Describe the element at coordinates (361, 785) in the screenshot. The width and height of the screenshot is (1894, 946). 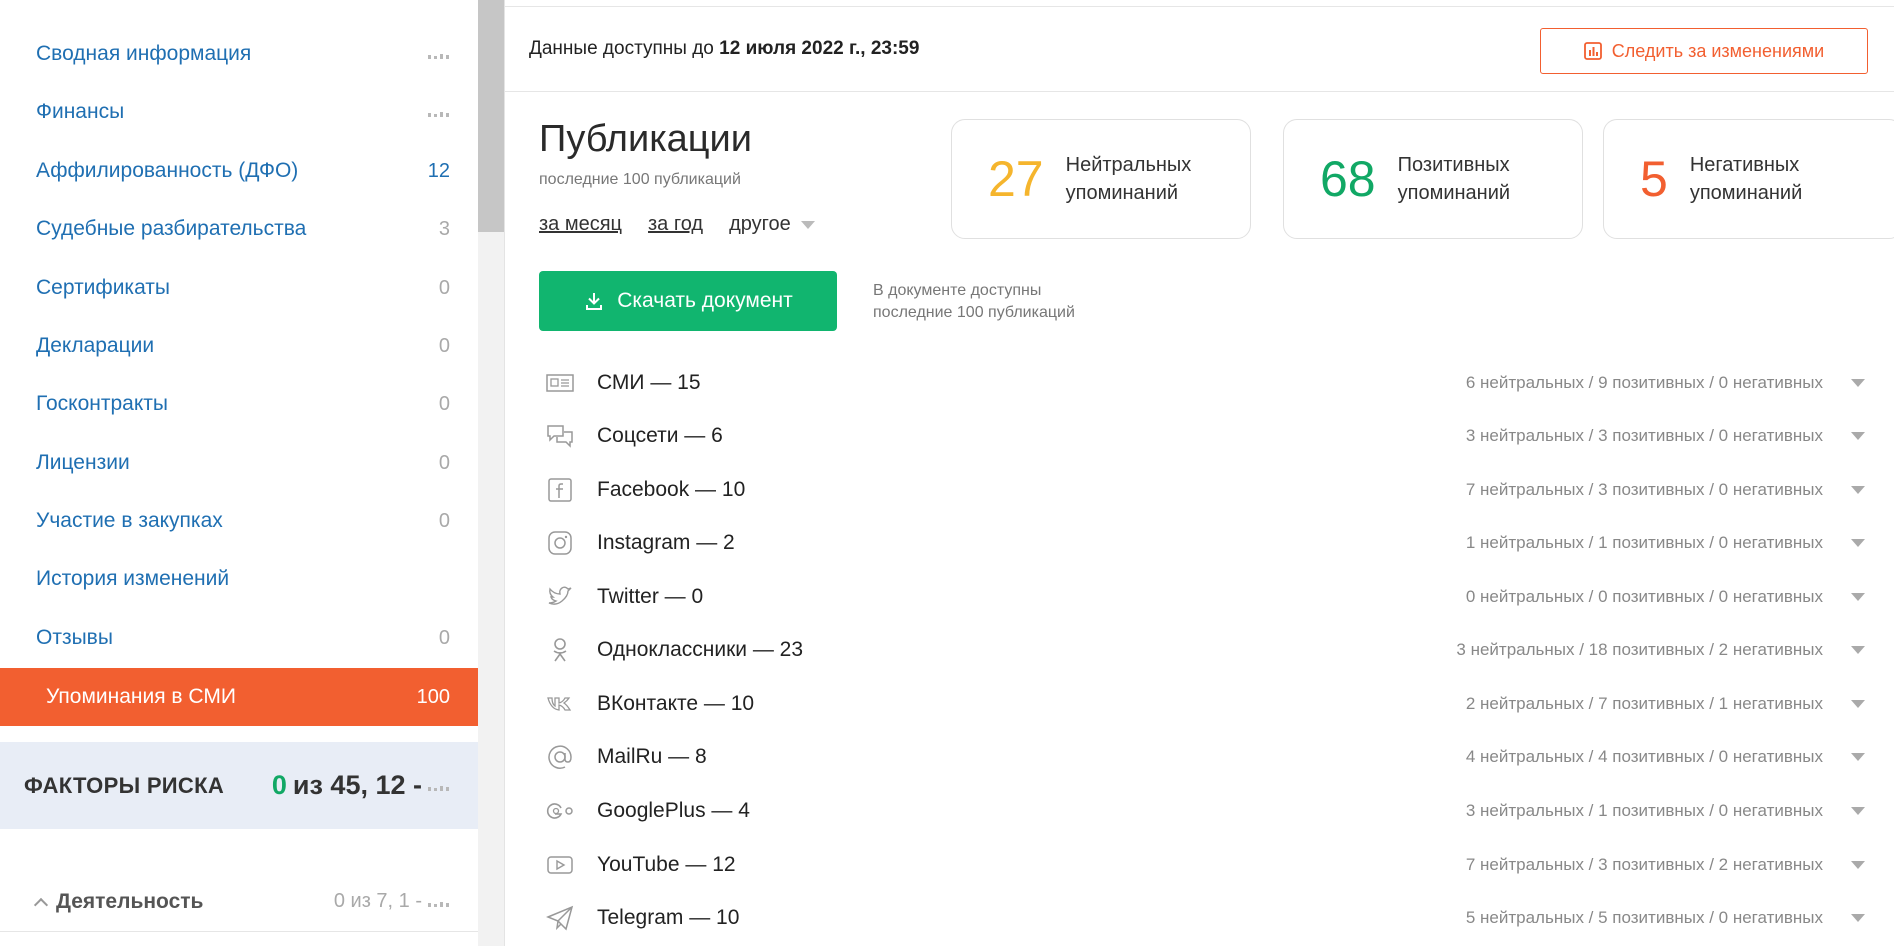
I see `risk-factors-score: 0 из 45, 12 -` at that location.